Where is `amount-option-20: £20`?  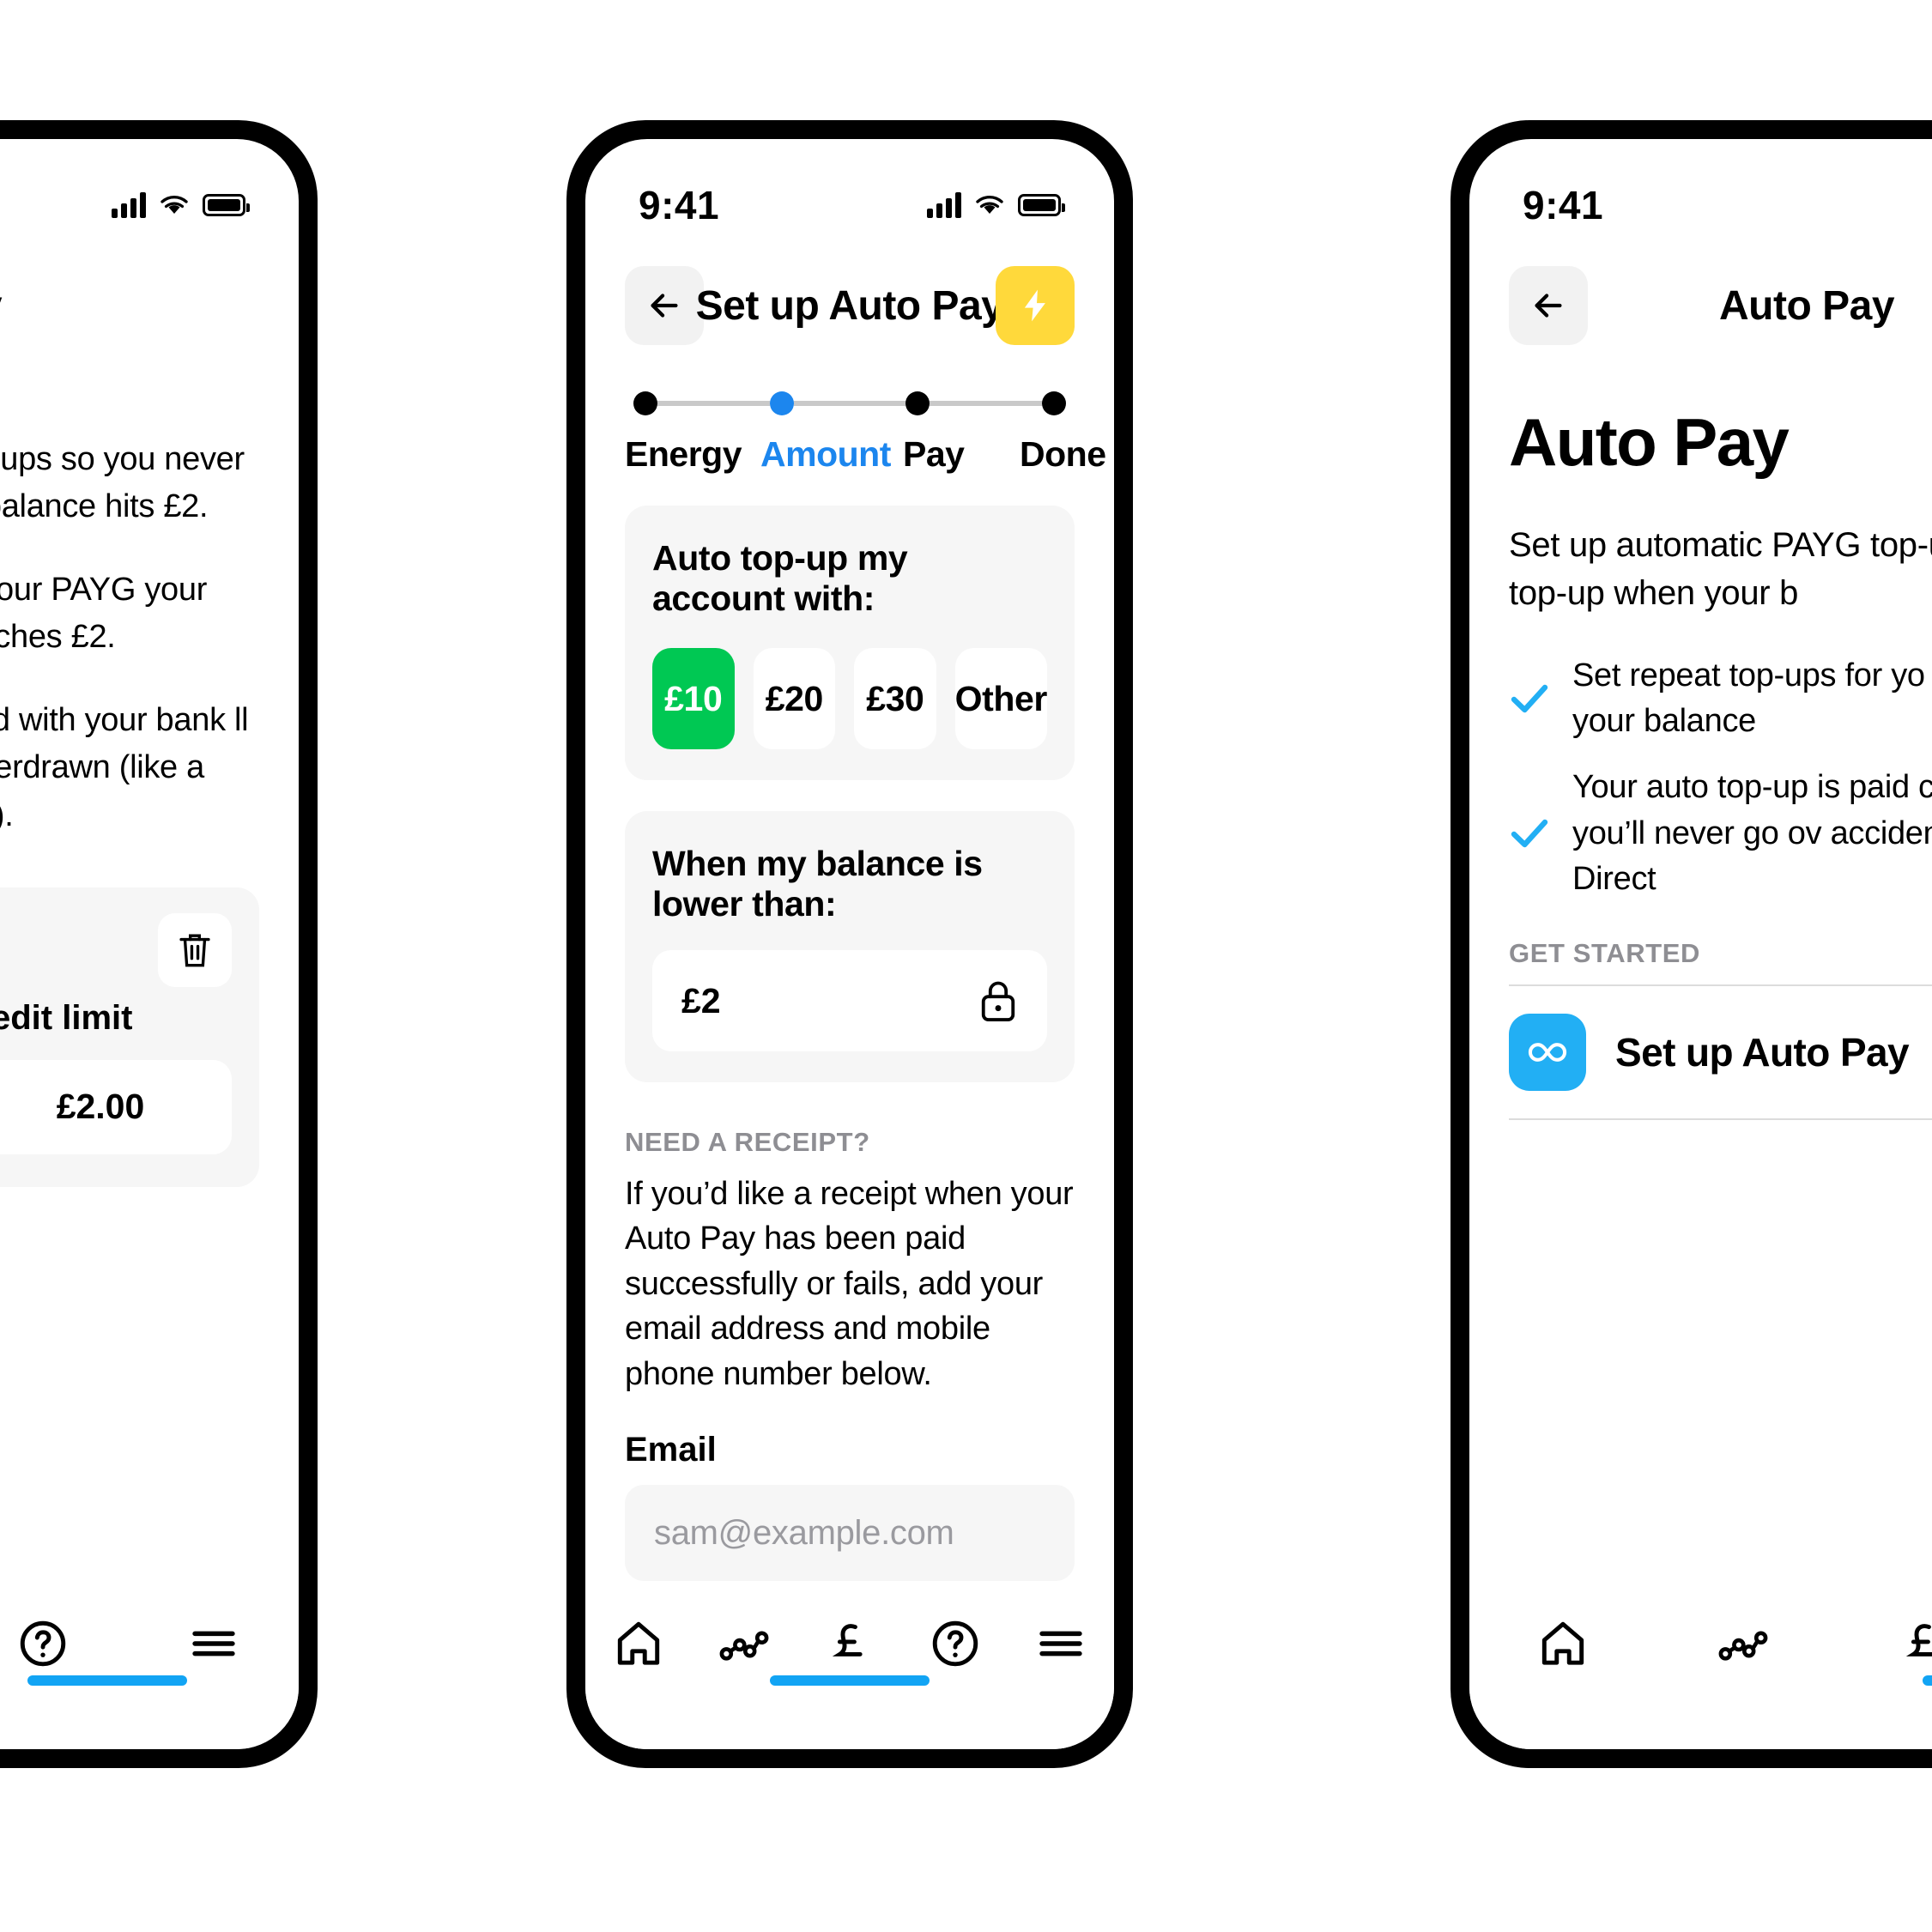 amount-option-20: £20 is located at coordinates (795, 698).